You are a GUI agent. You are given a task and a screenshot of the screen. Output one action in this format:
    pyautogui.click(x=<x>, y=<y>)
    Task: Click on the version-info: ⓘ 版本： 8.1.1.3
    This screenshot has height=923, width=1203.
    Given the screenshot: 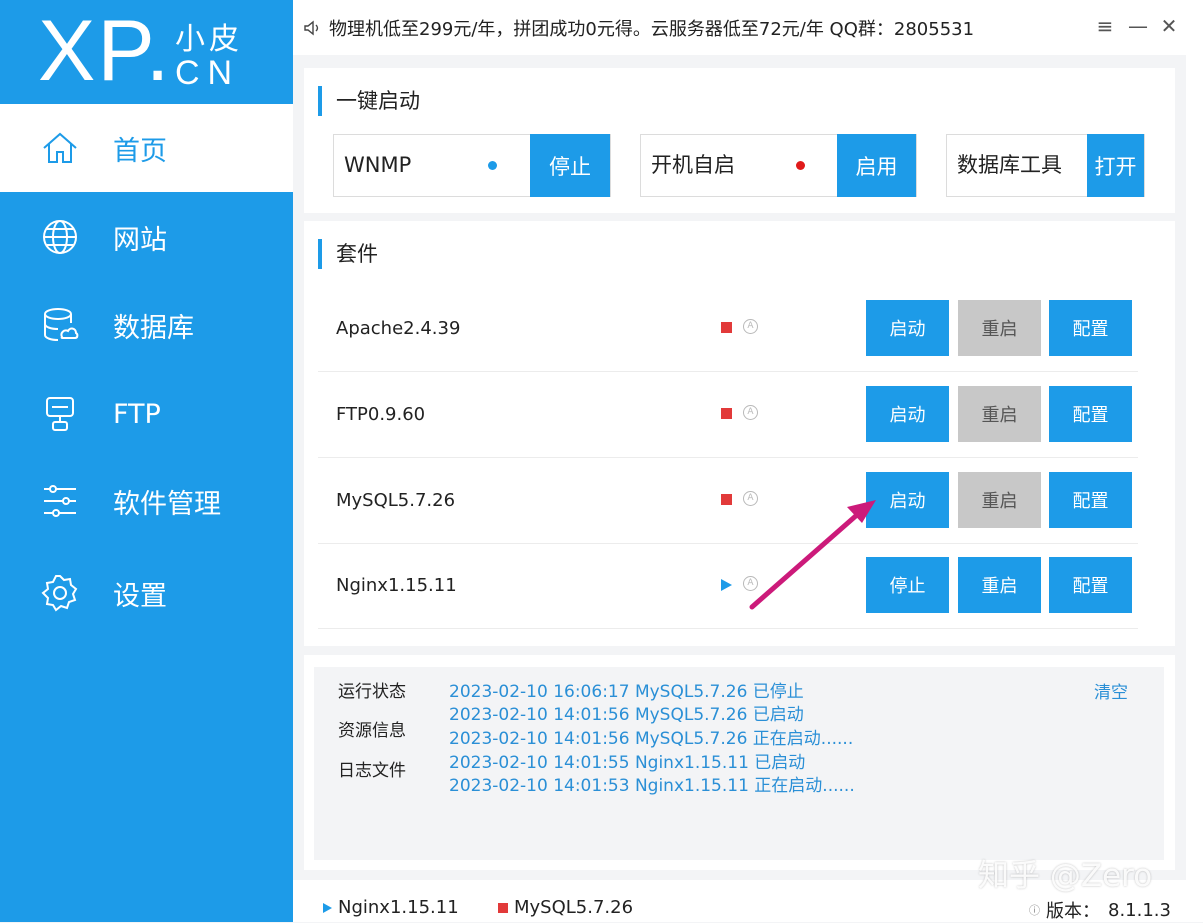 What is the action you would take?
    pyautogui.click(x=1100, y=910)
    